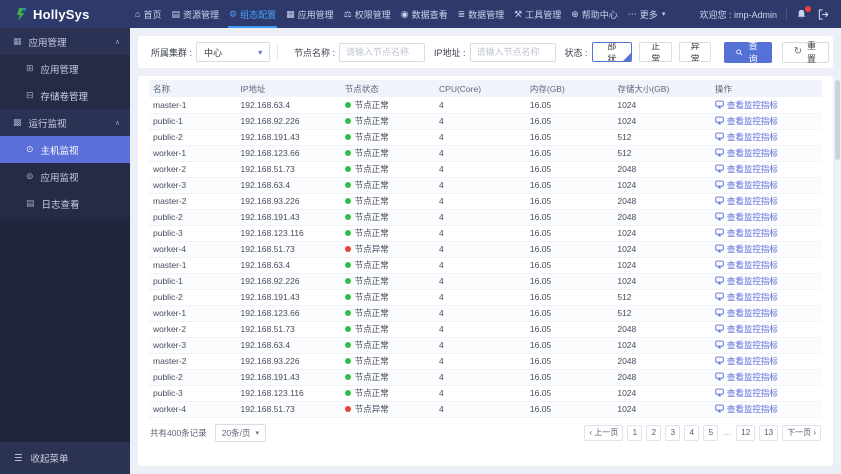  I want to click on status-filter-all: 全部状态, so click(612, 52).